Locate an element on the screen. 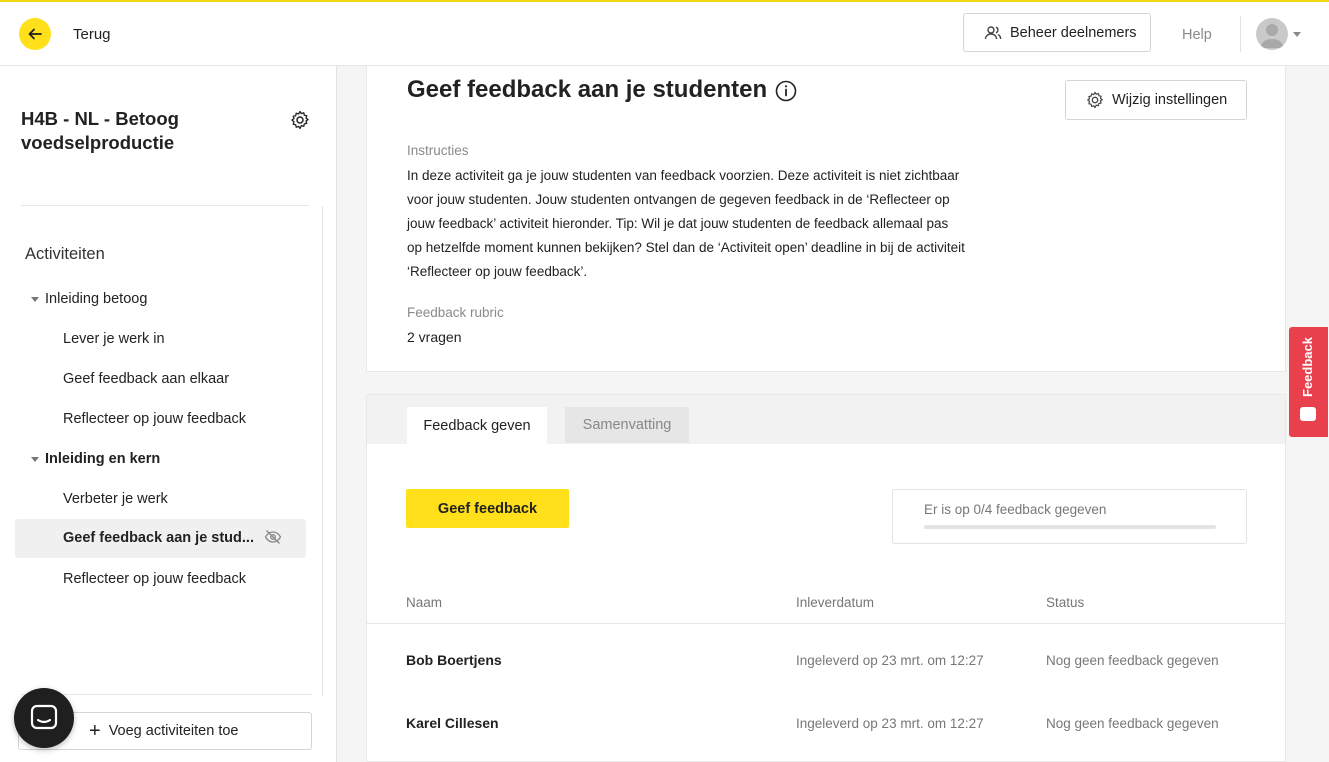  info-icon is located at coordinates (786, 91).